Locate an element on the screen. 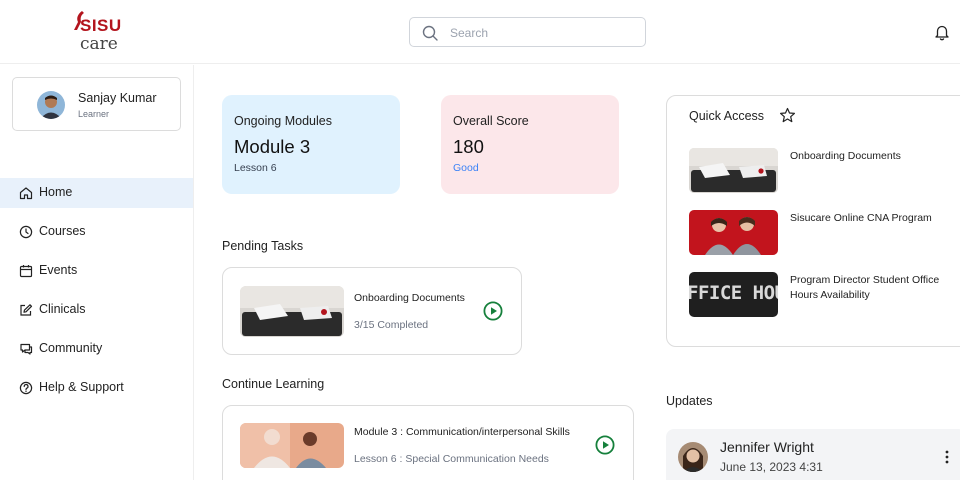  ongoing-modules-card: Ongoing Modules Module 3 Lesson 6 is located at coordinates (311, 144).